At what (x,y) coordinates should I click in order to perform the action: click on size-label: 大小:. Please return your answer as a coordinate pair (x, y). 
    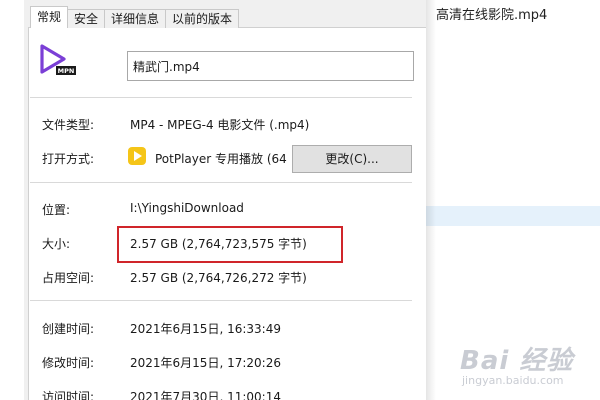
    Looking at the image, I should click on (56, 244).